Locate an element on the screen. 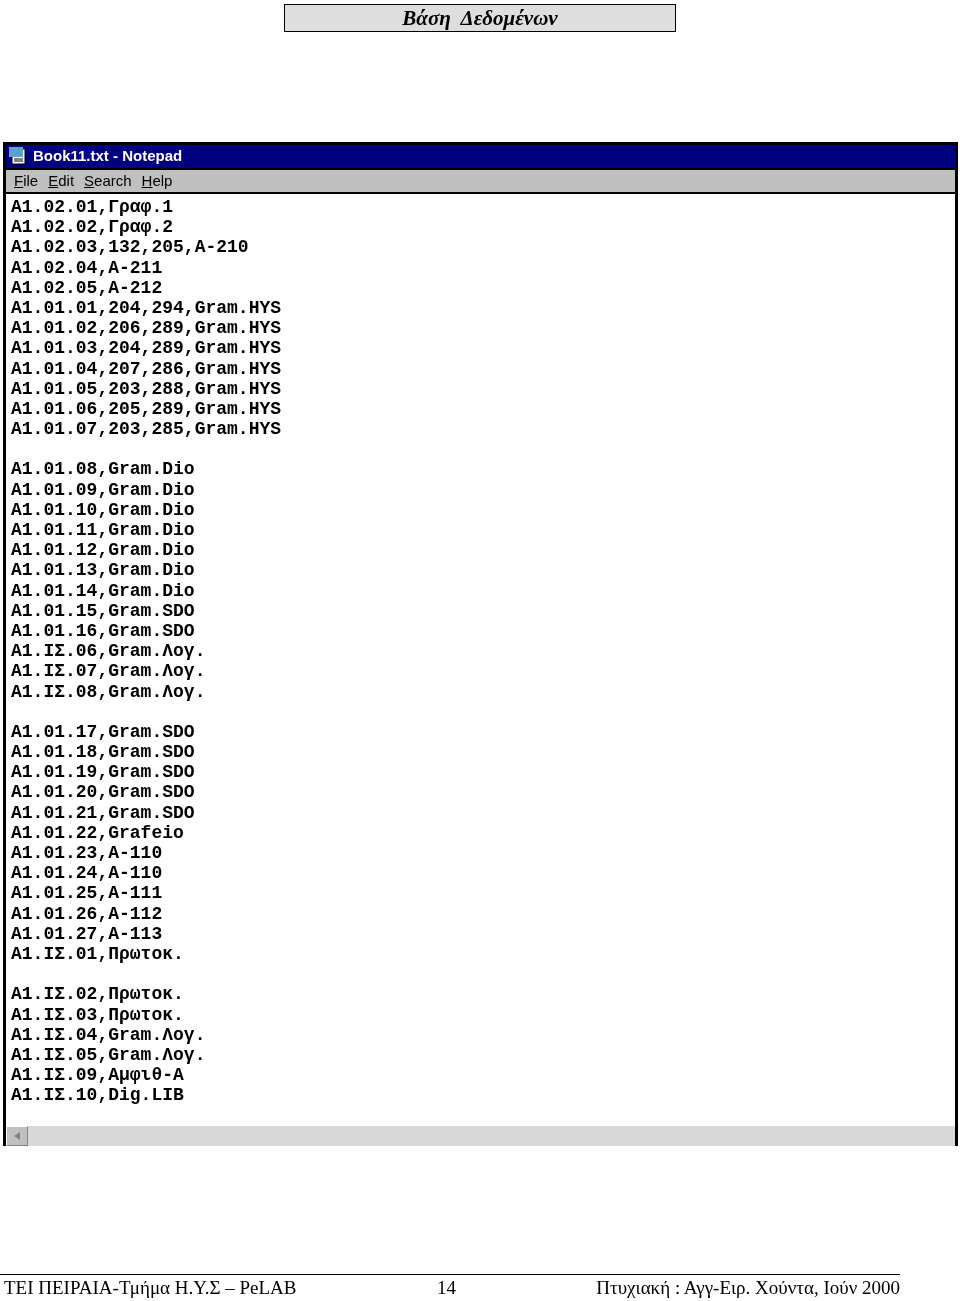 This screenshot has height=1301, width=960. footer-right: Πτυχιακή : Αγγ-Ειρ. Χούντα, Ιούν 2000 is located at coordinates (748, 1288).